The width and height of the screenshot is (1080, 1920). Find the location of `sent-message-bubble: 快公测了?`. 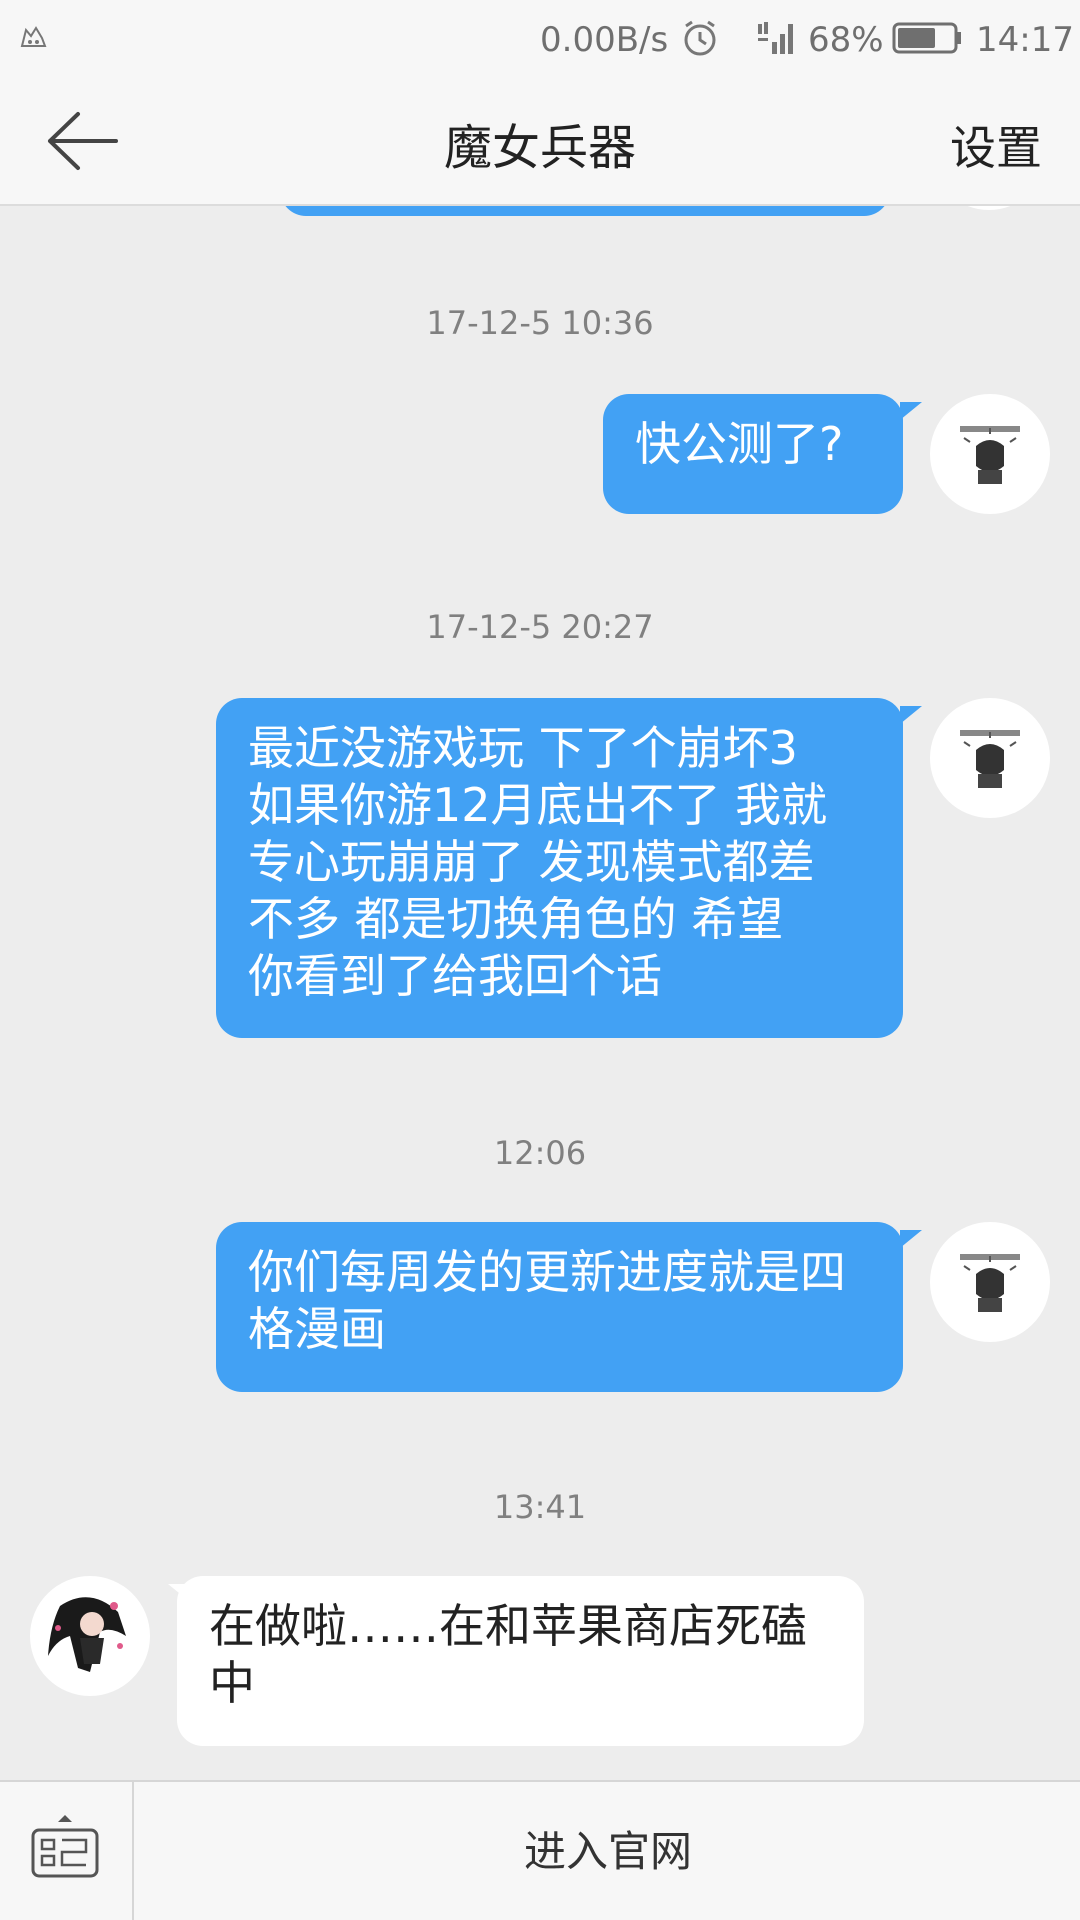

sent-message-bubble: 快公测了? is located at coordinates (753, 454).